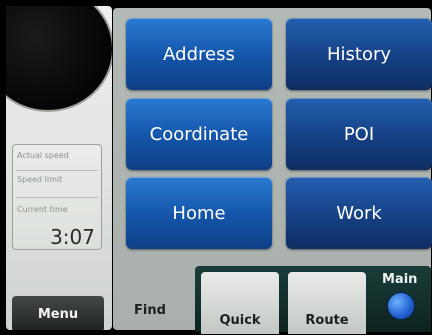  I want to click on tab-quick: Quick, so click(240, 303).